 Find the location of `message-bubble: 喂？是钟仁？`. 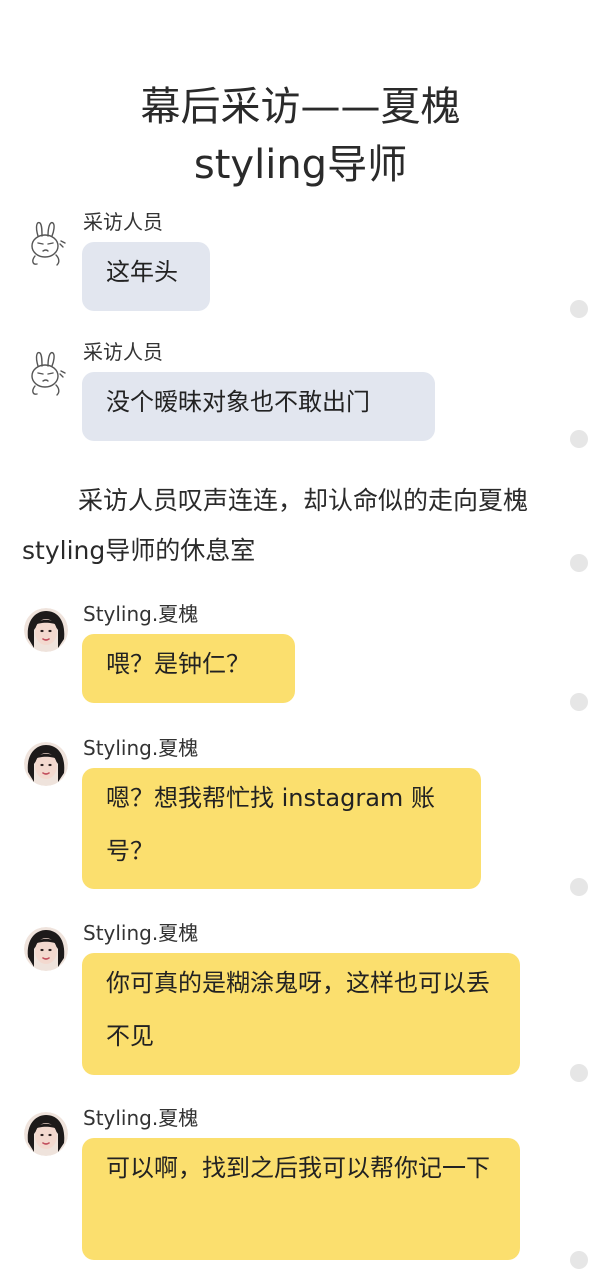

message-bubble: 喂？是钟仁？ is located at coordinates (188, 668).